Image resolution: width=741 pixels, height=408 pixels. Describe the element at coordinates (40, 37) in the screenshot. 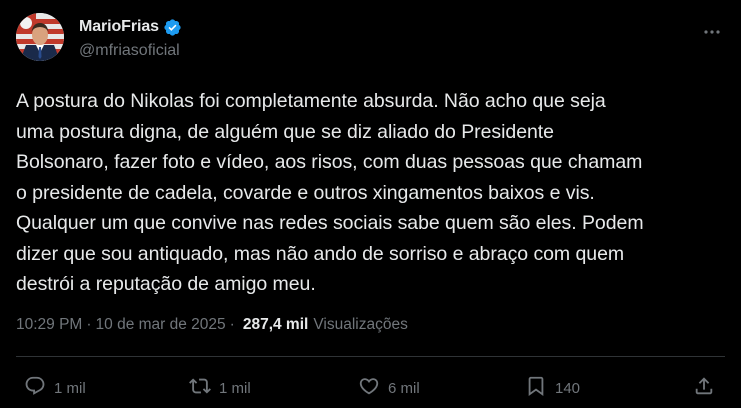

I see `avatar` at that location.